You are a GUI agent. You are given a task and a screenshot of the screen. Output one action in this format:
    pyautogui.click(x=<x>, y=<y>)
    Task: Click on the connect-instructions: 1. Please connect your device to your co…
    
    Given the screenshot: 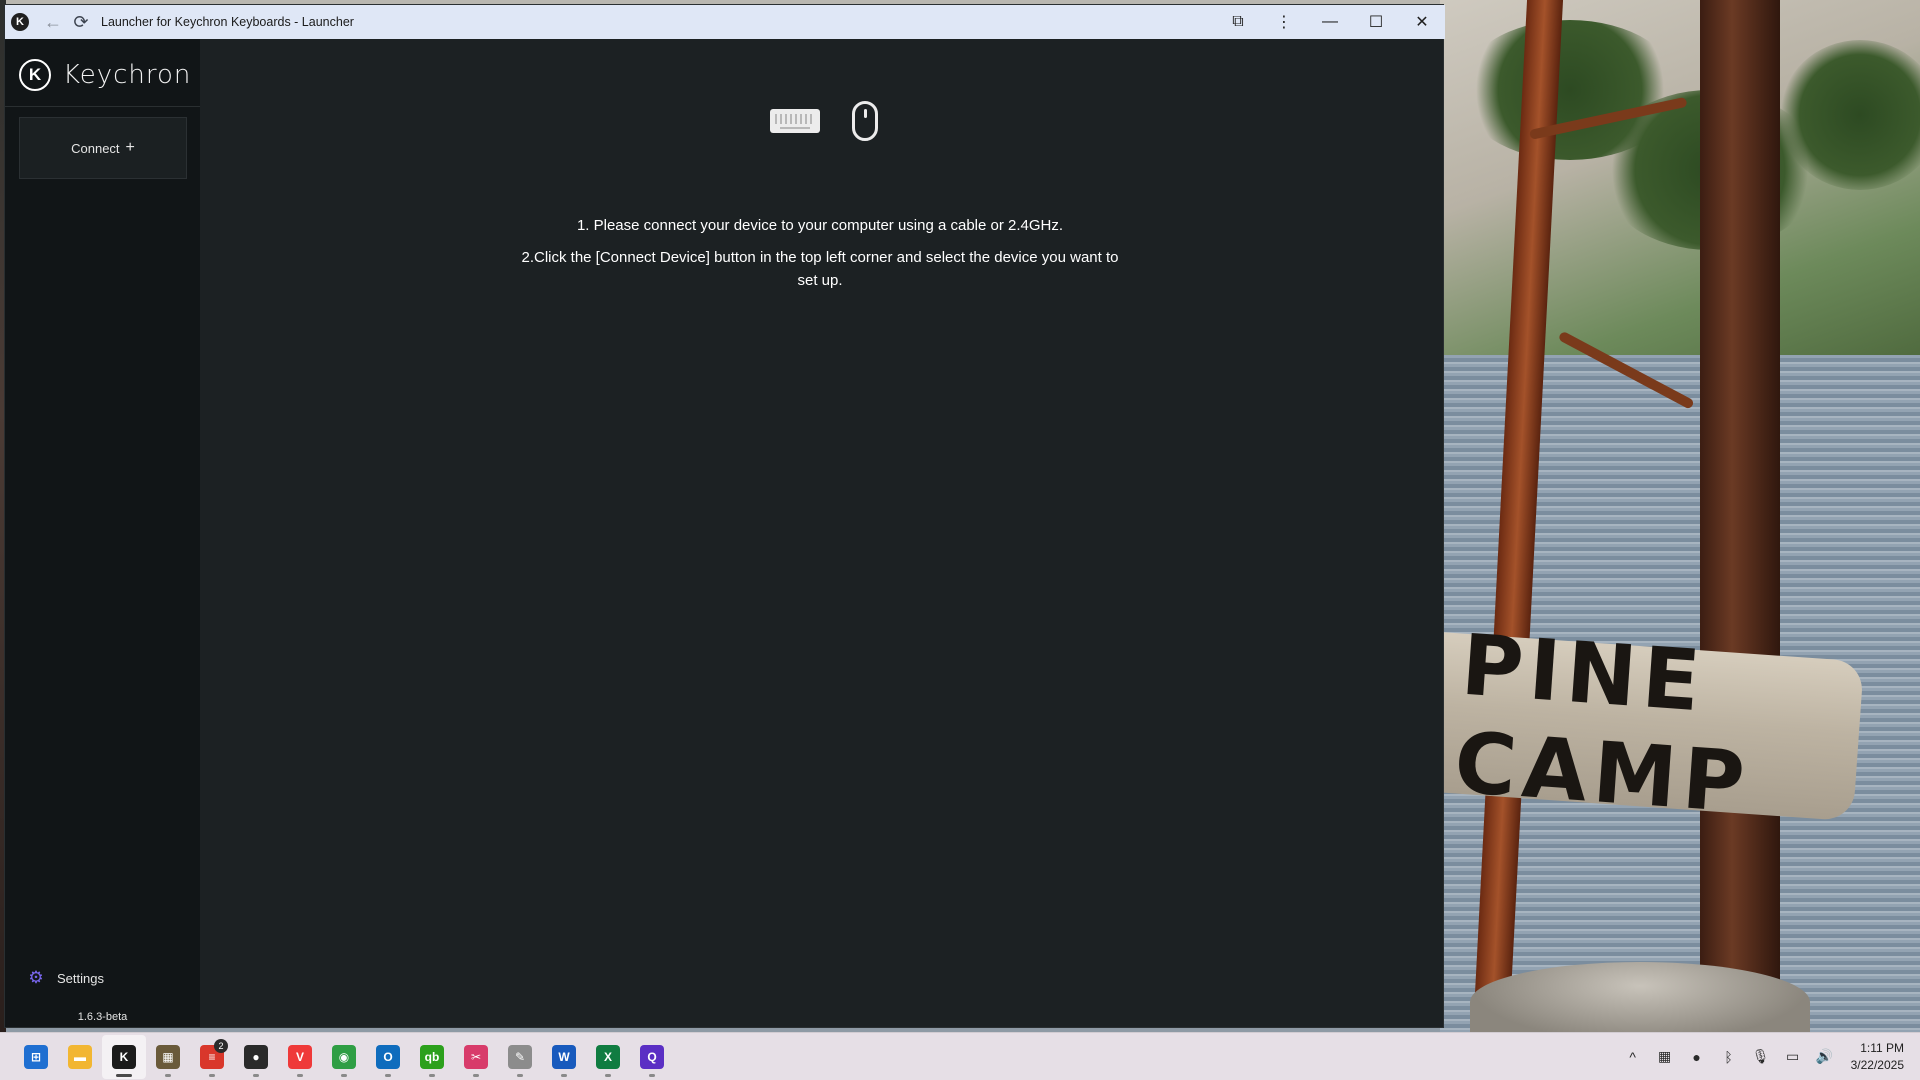 What is the action you would take?
    pyautogui.click(x=820, y=257)
    